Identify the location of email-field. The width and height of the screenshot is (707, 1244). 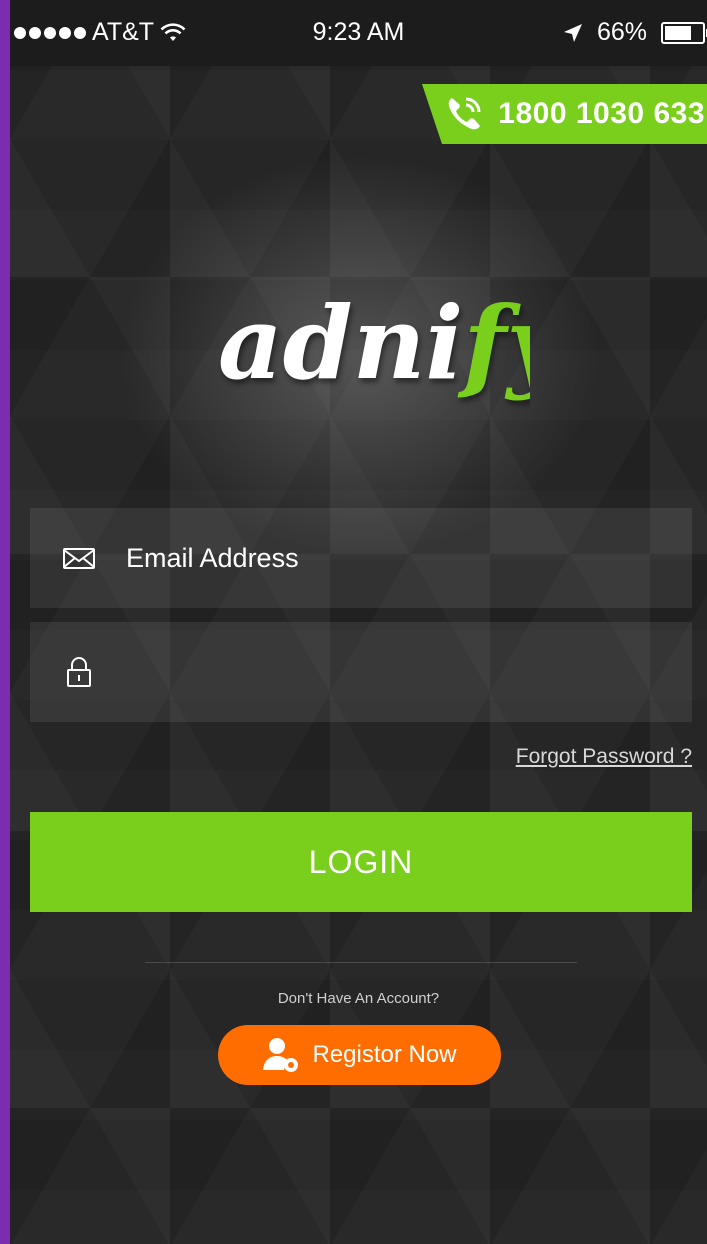
(361, 558).